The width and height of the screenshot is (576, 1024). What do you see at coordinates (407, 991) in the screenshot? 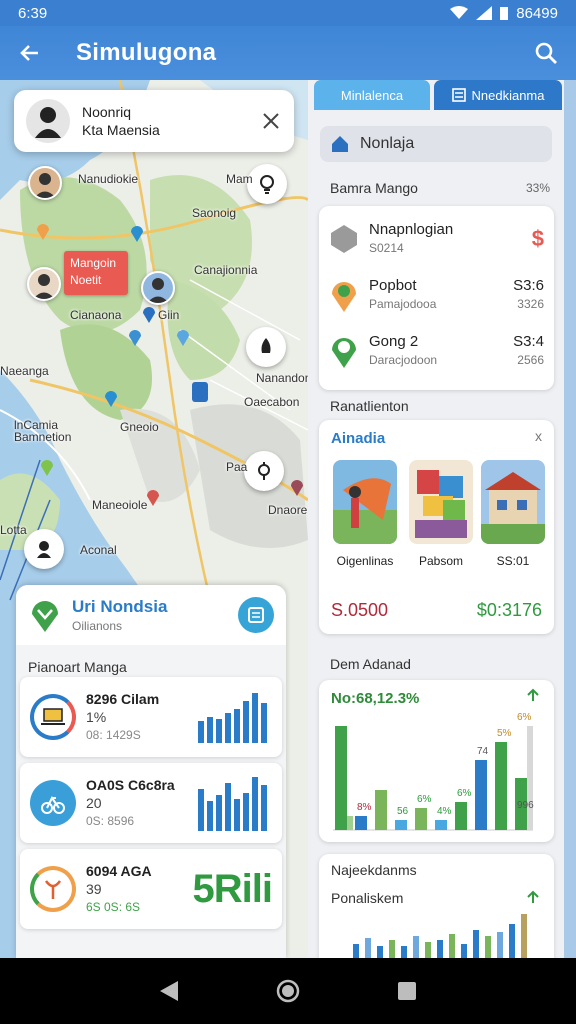
I see `recents-icon` at bounding box center [407, 991].